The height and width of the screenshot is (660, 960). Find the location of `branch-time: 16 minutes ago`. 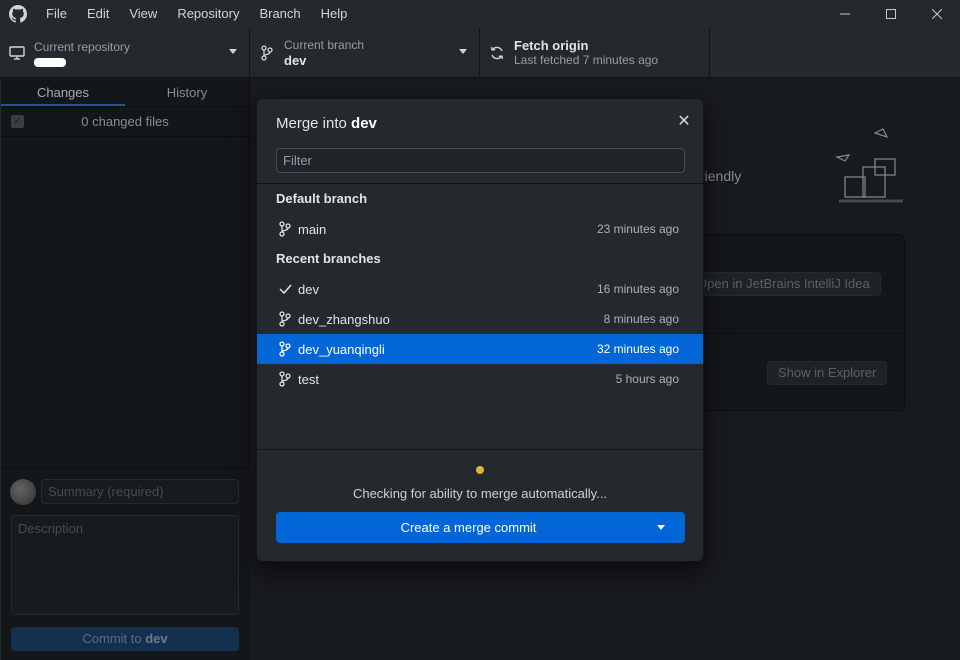

branch-time: 16 minutes ago is located at coordinates (637, 289).